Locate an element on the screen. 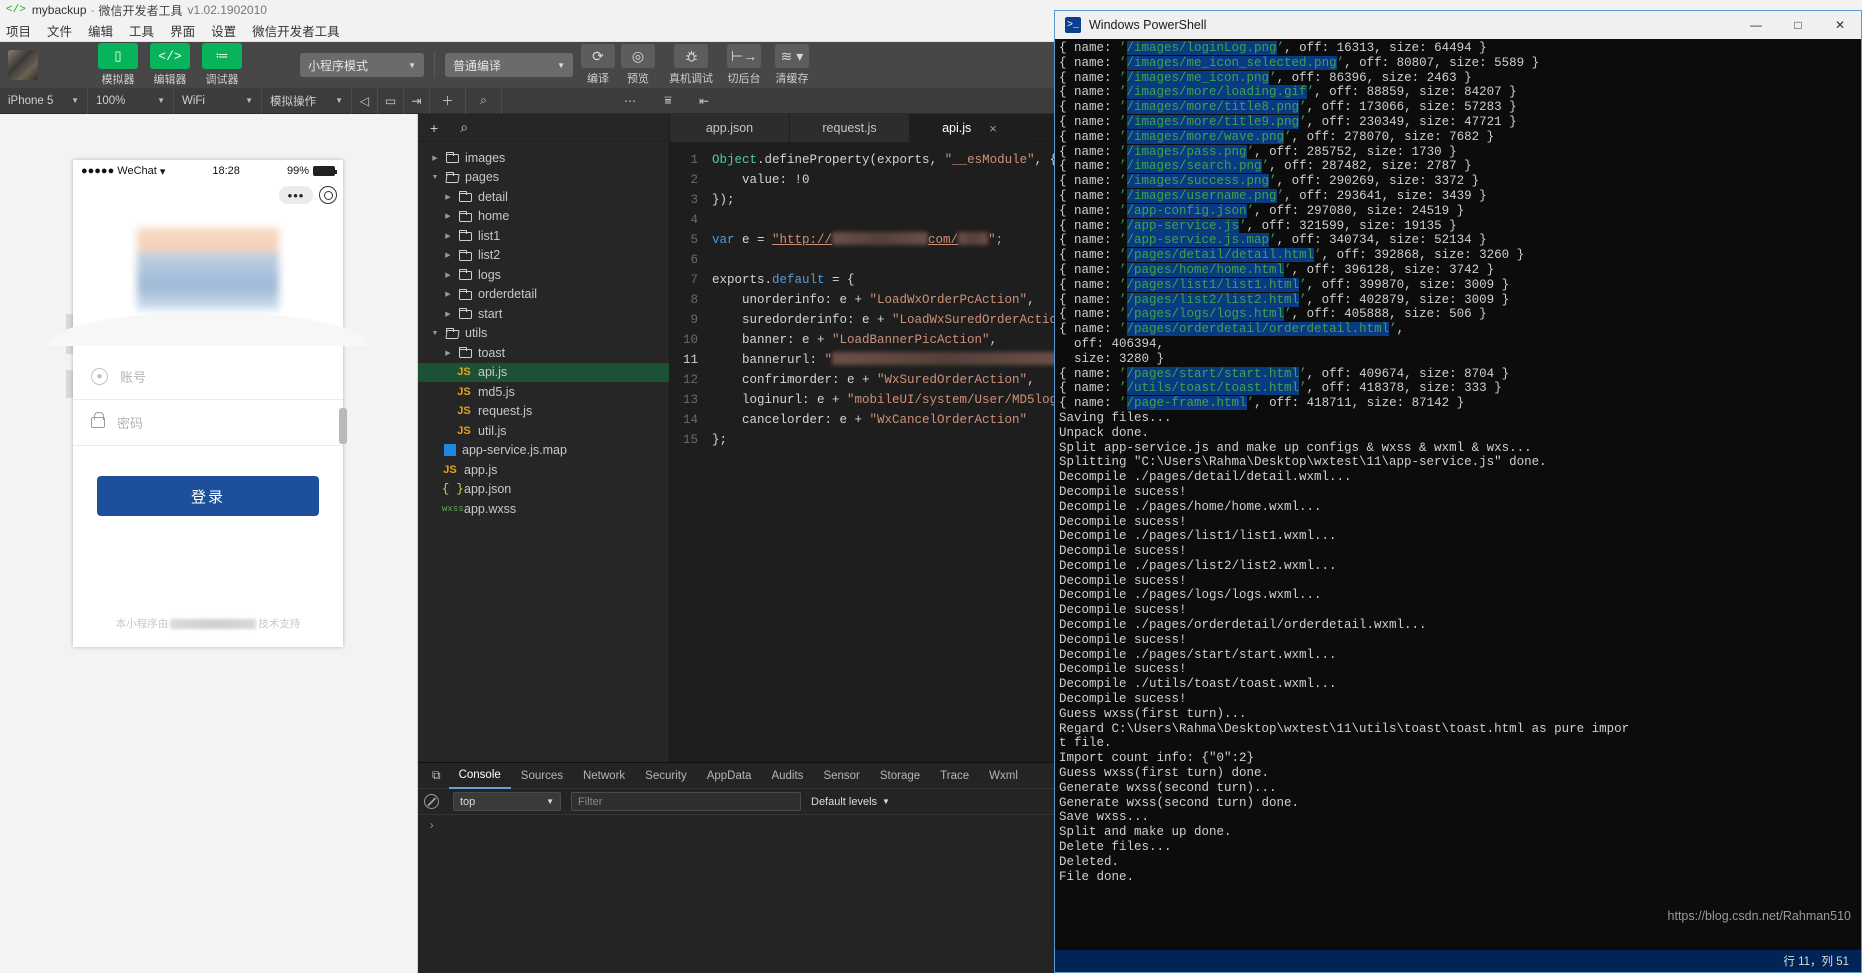 The image size is (1862, 973). tab-trace: Trace is located at coordinates (954, 776).